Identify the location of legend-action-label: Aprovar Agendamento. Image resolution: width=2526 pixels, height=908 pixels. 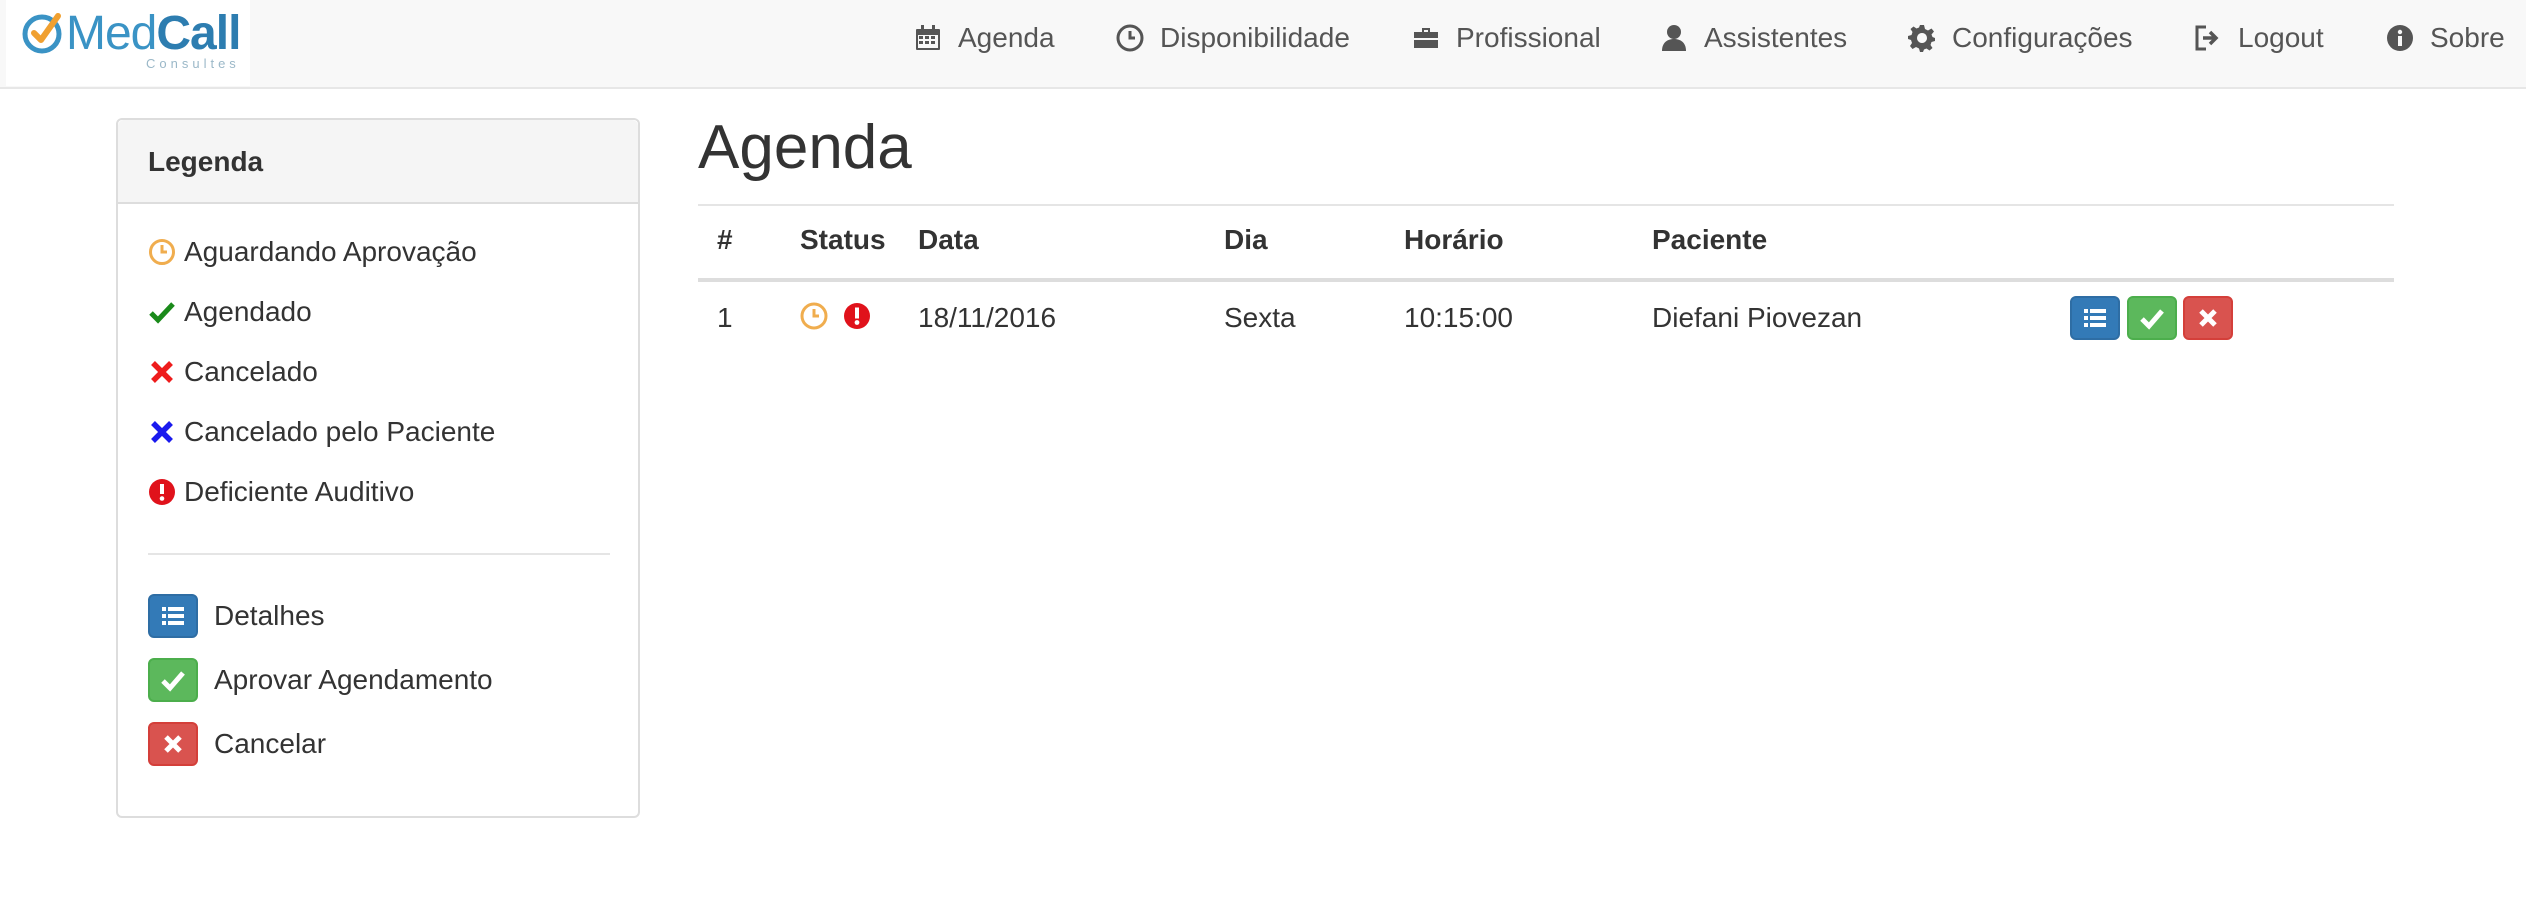
(353, 679).